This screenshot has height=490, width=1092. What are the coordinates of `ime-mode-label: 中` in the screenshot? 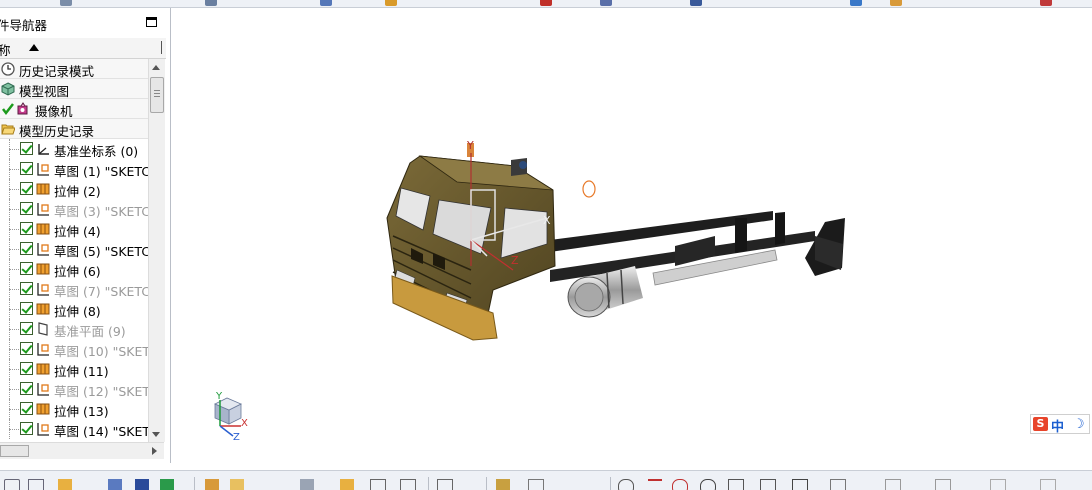 It's located at (1057, 425).